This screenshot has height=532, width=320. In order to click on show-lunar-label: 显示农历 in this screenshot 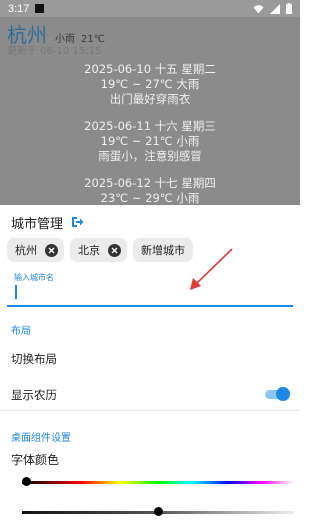, I will do `click(34, 395)`.